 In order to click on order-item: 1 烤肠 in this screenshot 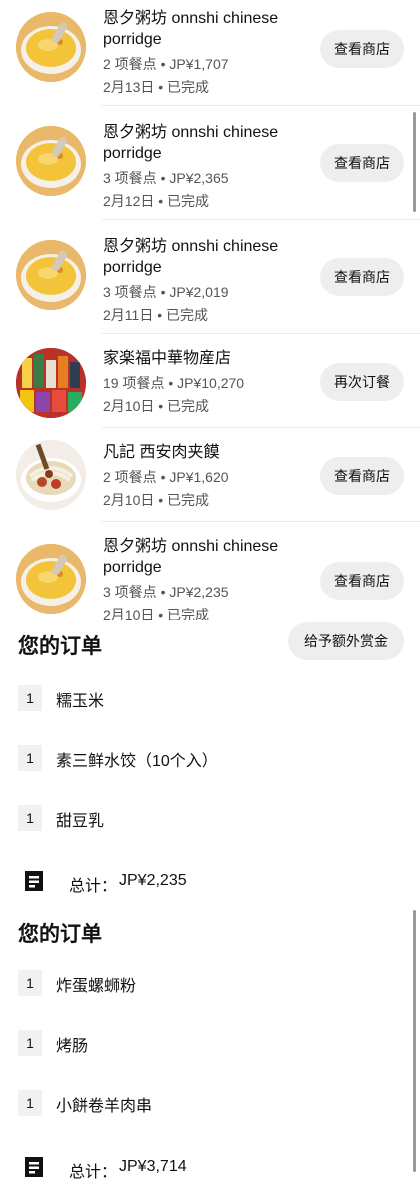, I will do `click(211, 1043)`.